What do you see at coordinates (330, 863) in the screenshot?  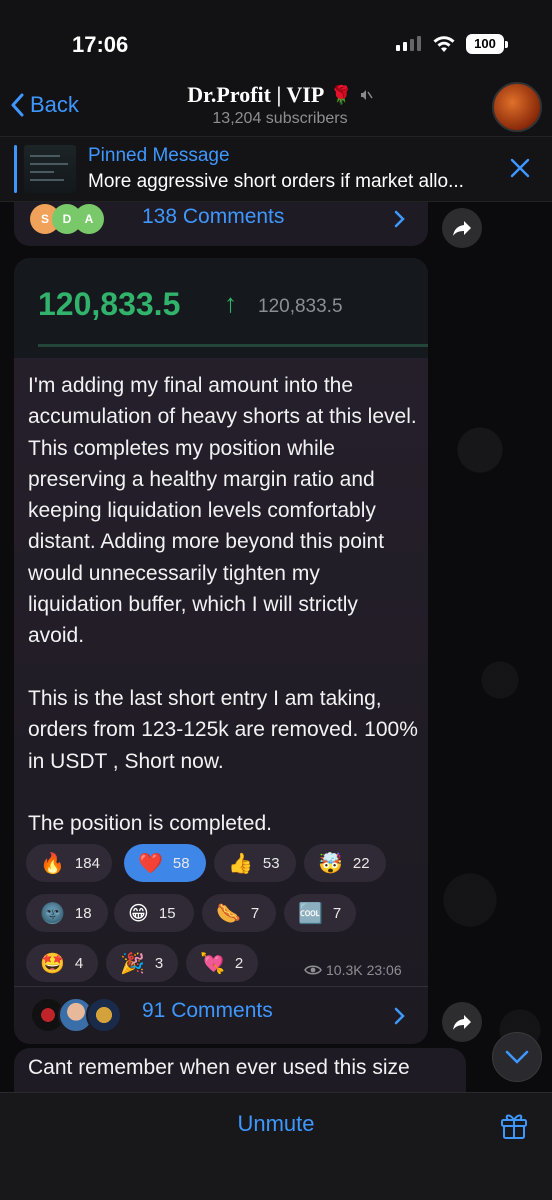 I see `reaction-emoji: 🤯` at bounding box center [330, 863].